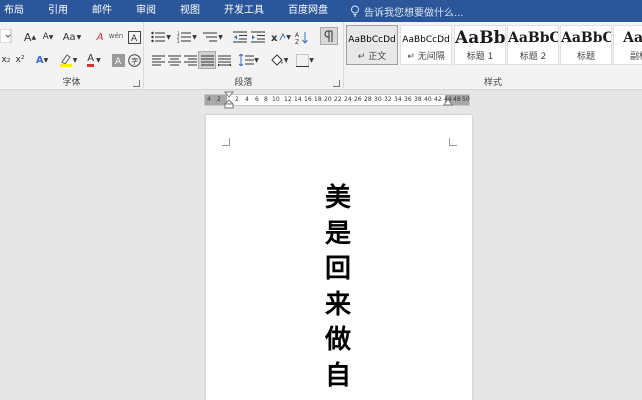  I want to click on borders-button: ▼, so click(305, 60).